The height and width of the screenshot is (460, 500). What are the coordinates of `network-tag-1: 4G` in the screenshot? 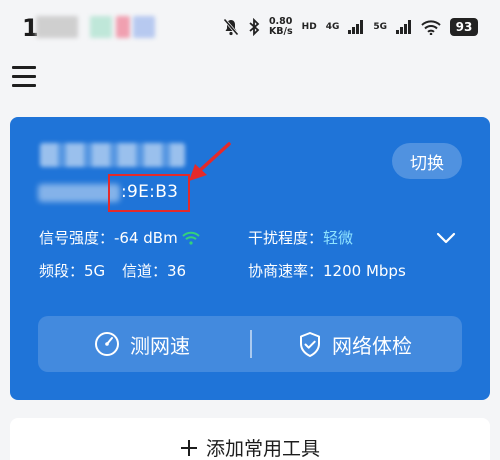 It's located at (332, 26).